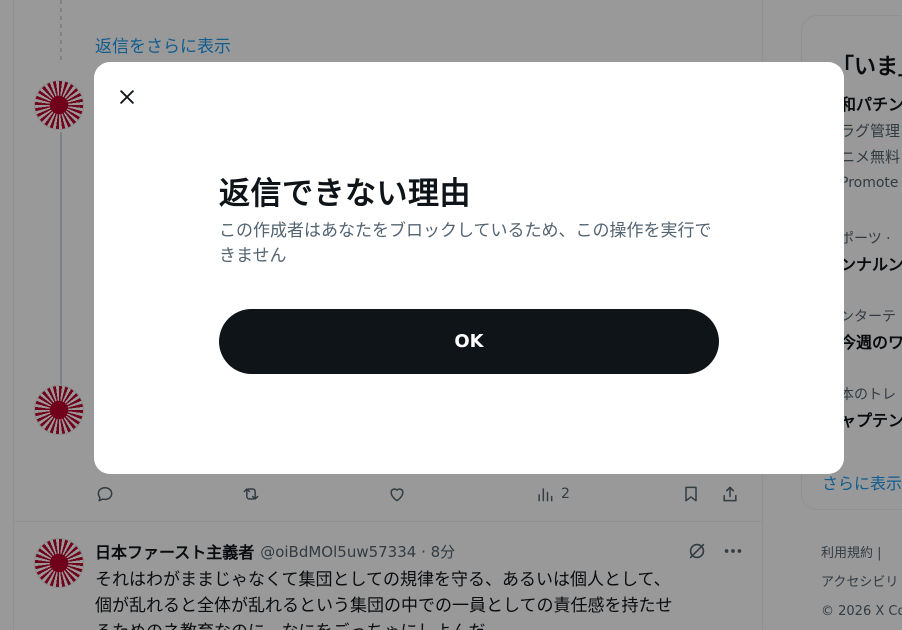 This screenshot has width=902, height=630. What do you see at coordinates (469, 341) in the screenshot?
I see `ok-button: OK` at bounding box center [469, 341].